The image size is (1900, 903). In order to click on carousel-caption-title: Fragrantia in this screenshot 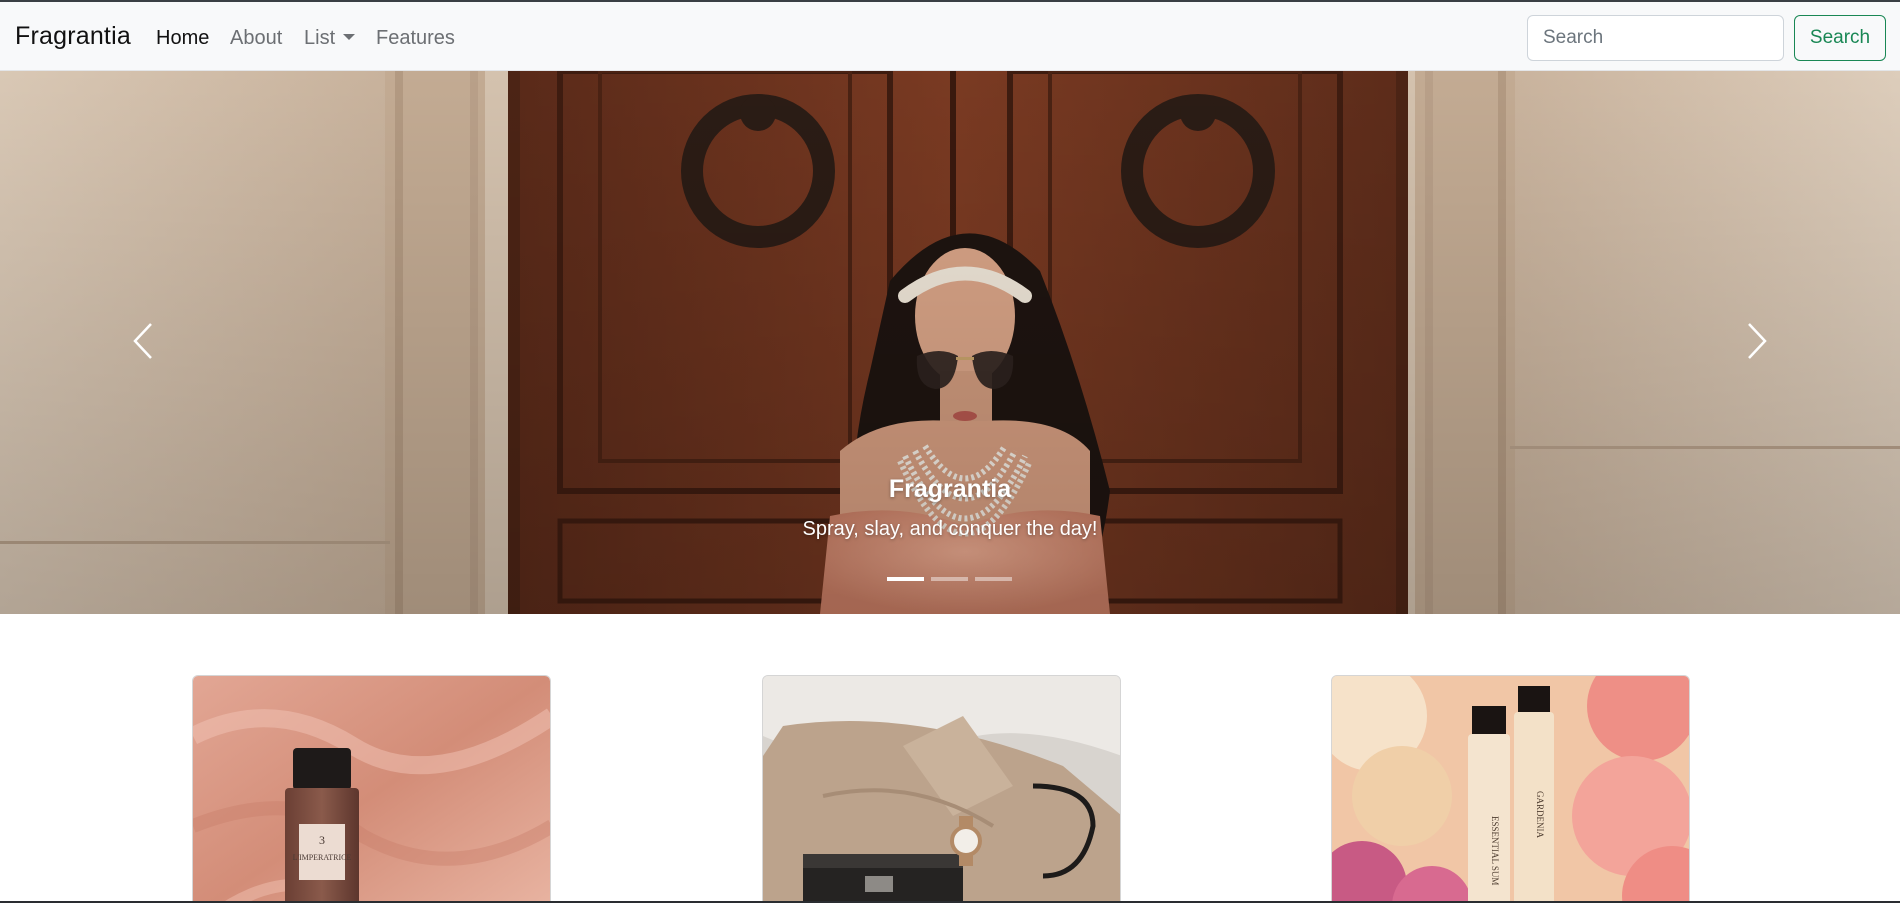, I will do `click(950, 489)`.